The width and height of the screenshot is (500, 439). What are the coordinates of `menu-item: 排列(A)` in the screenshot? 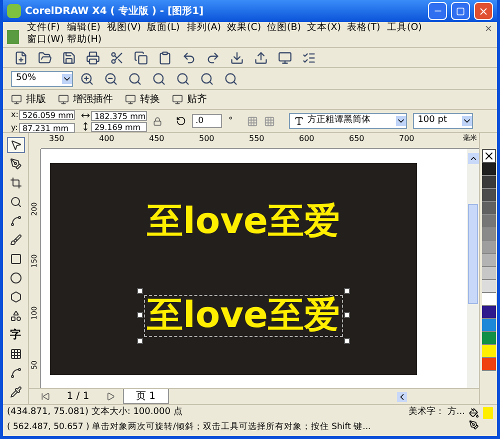 It's located at (207, 28).